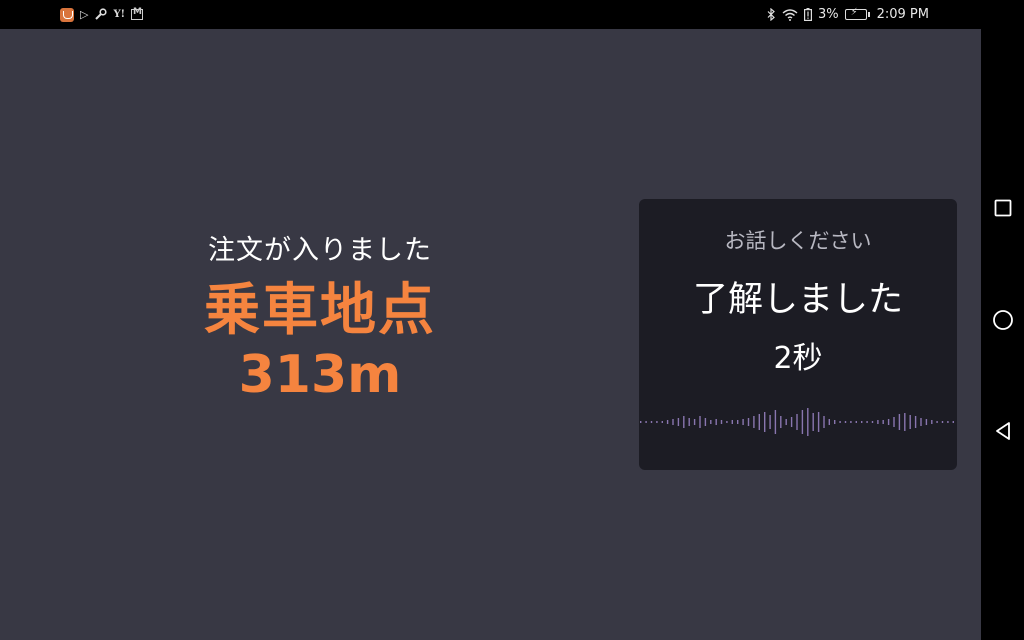  What do you see at coordinates (797, 300) in the screenshot?
I see `voice-response: 了解しました` at bounding box center [797, 300].